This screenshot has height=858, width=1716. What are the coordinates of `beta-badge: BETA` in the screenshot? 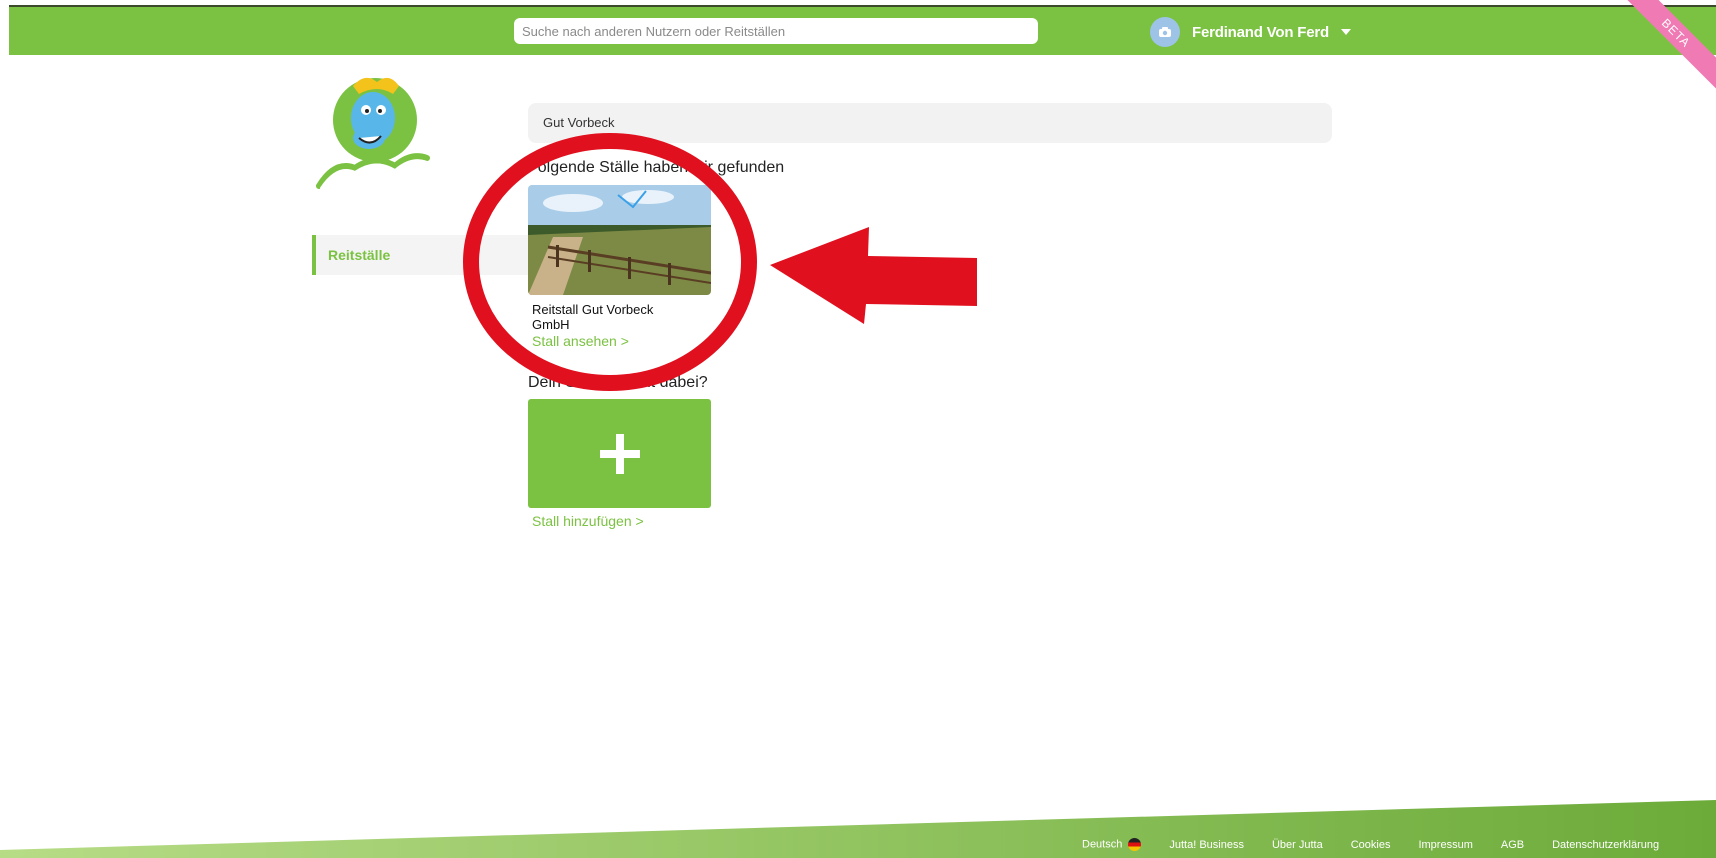 It's located at (1666, 50).